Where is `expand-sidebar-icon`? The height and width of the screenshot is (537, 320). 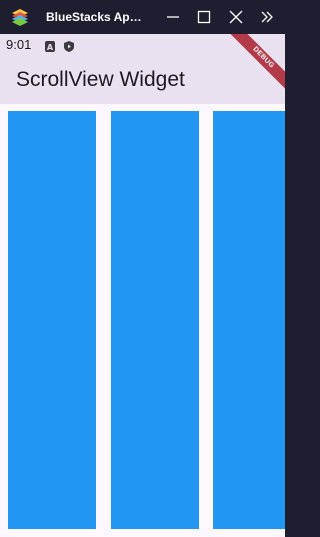
expand-sidebar-icon is located at coordinates (267, 17).